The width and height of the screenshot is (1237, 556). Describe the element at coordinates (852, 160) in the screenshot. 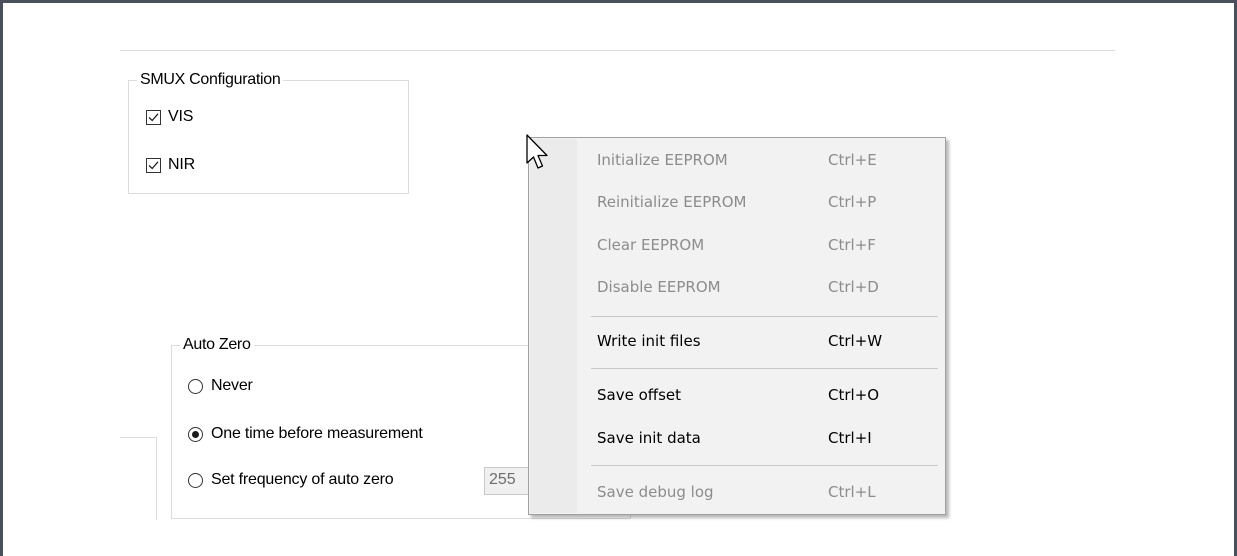

I see `menu-item-shortcut: Ctrl+E` at that location.